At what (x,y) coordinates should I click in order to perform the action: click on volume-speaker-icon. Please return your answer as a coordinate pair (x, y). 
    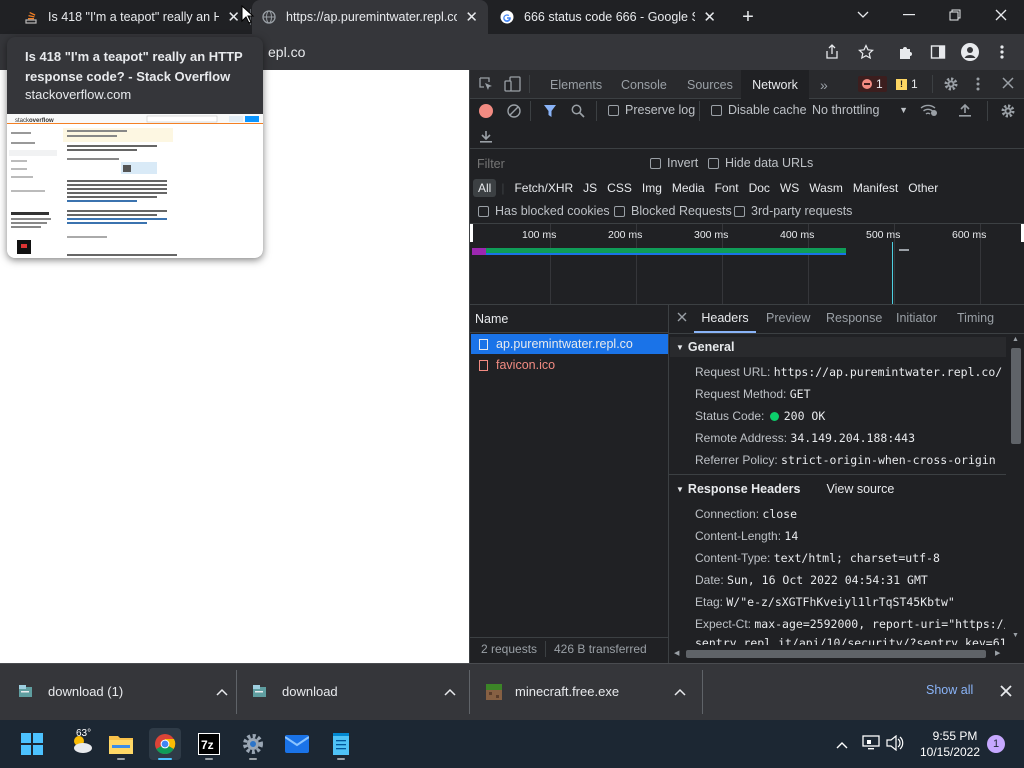
    Looking at the image, I should click on (895, 744).